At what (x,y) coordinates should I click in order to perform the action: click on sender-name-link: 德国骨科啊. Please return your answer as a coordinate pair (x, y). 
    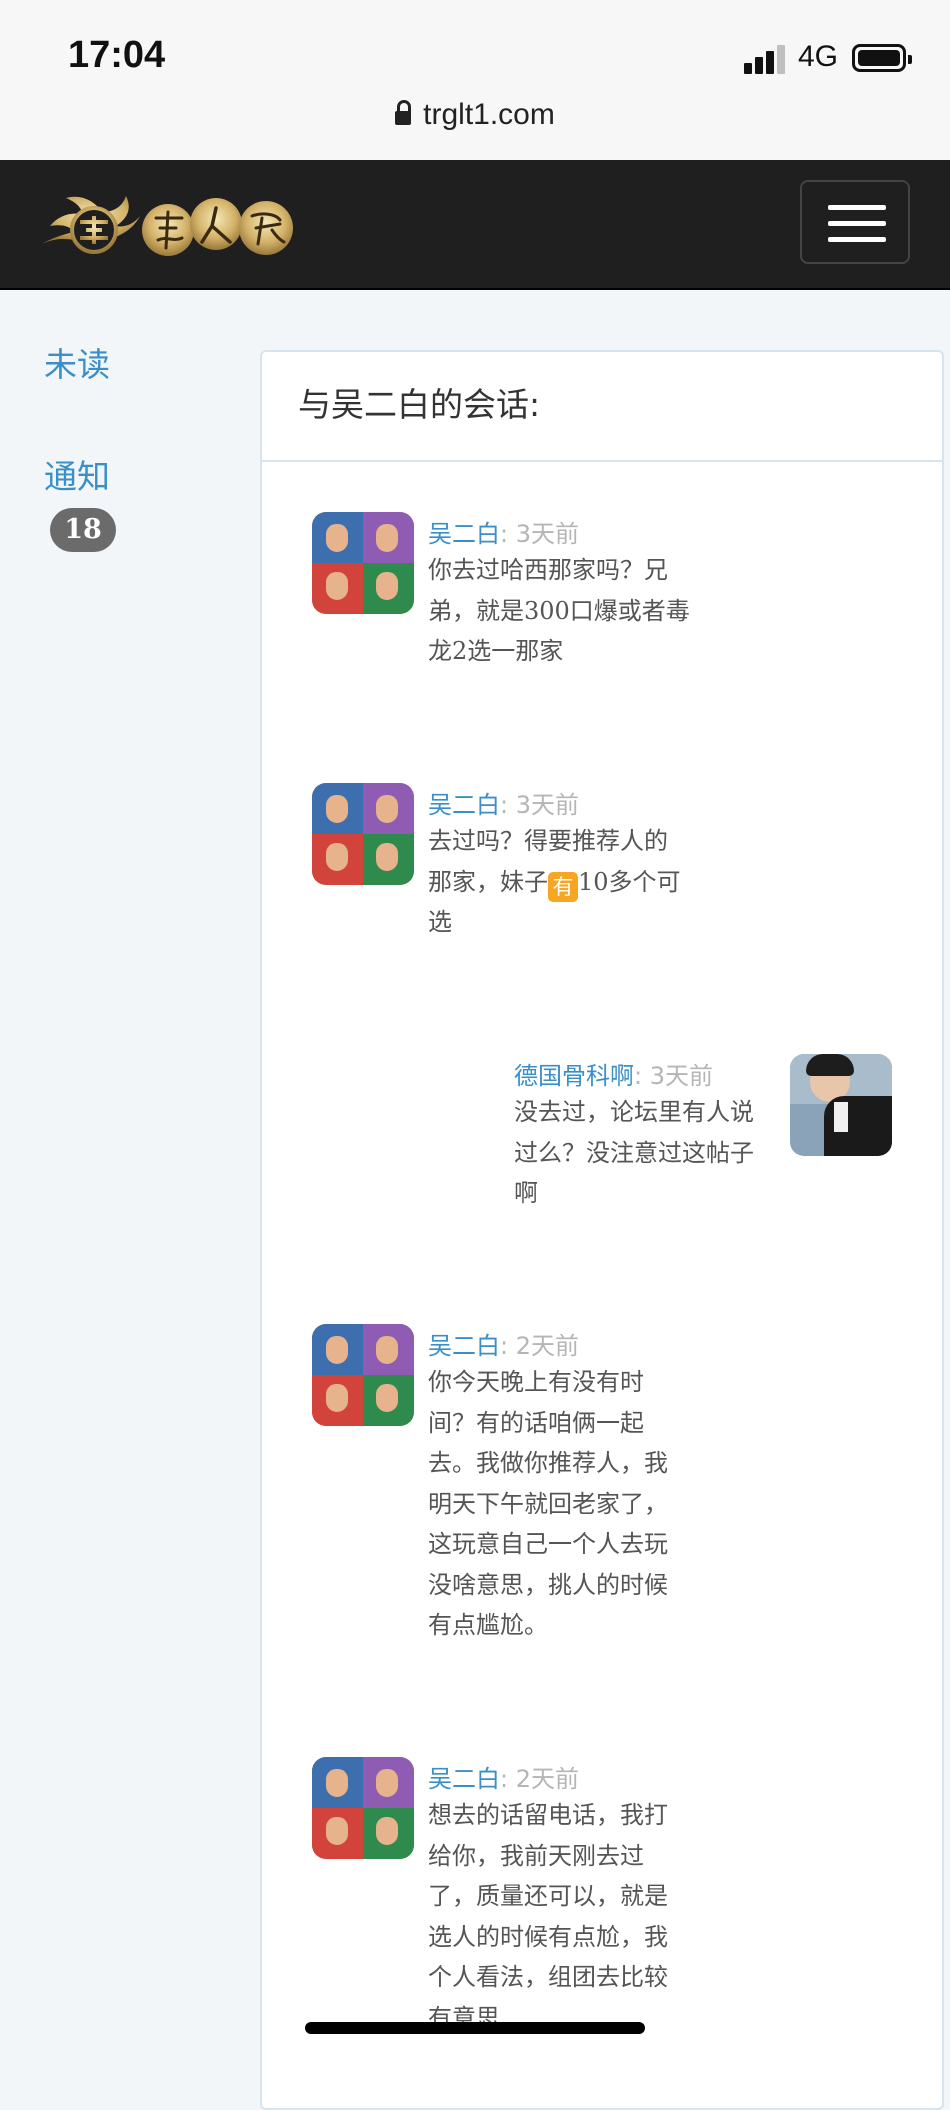
    Looking at the image, I should click on (574, 1076).